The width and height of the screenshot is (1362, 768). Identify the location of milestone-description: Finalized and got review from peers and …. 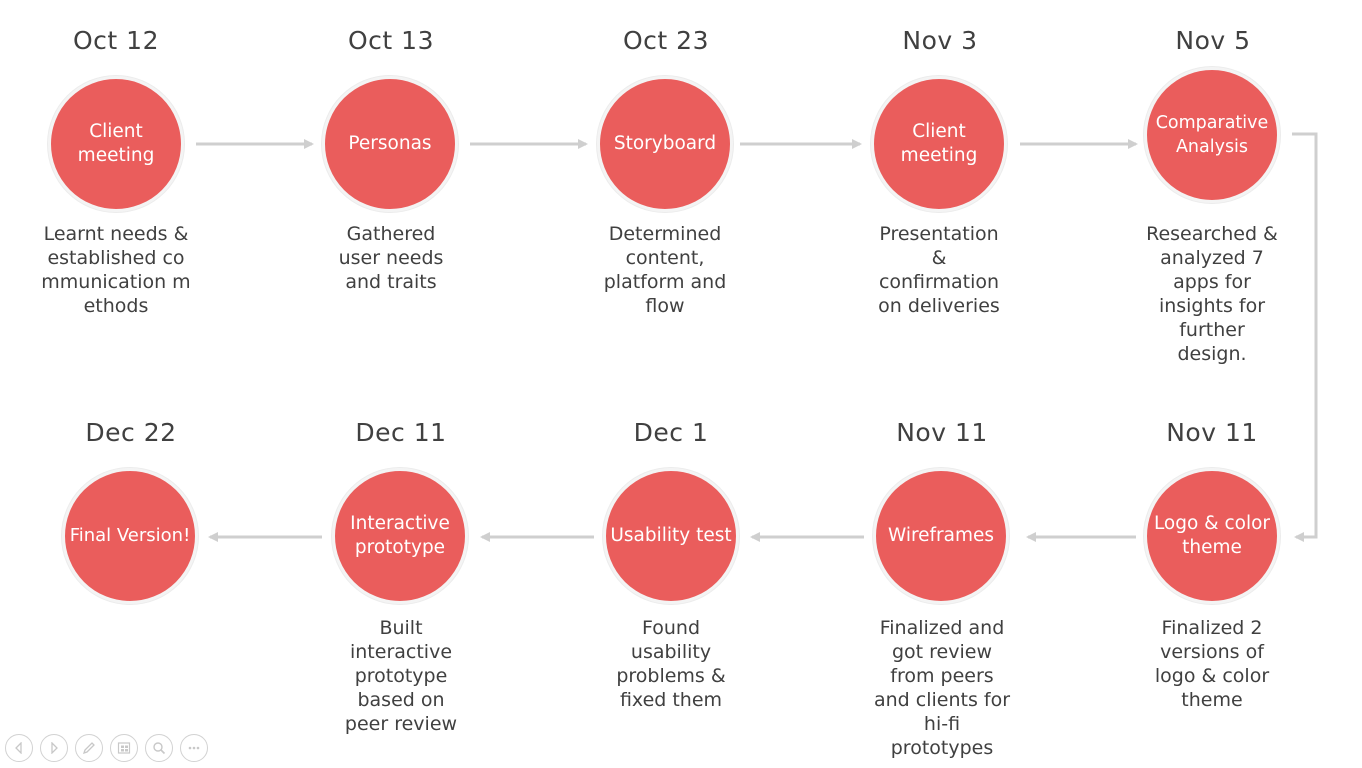
(942, 688).